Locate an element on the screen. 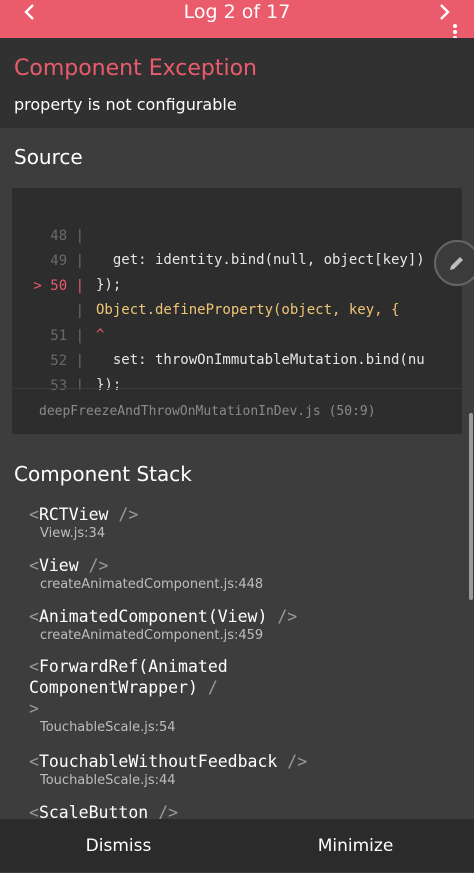 This screenshot has height=873, width=474. code-line: 52 | }); is located at coordinates (66, 357).